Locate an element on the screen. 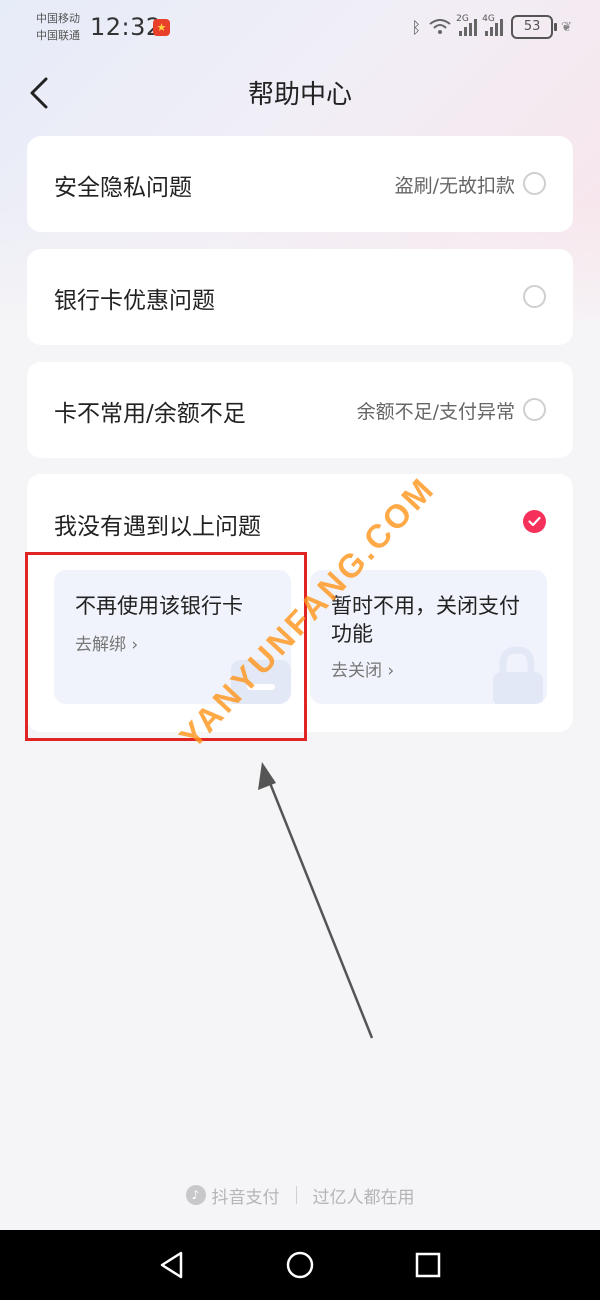 This screenshot has width=600, height=1300. annotation-arrow-icon is located at coordinates (316, 900).